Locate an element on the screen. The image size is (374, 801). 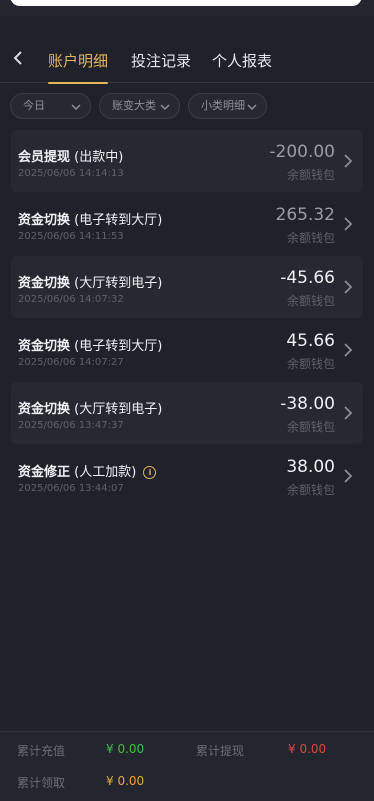
tab-bet-records: 投注记录 is located at coordinates (161, 66).